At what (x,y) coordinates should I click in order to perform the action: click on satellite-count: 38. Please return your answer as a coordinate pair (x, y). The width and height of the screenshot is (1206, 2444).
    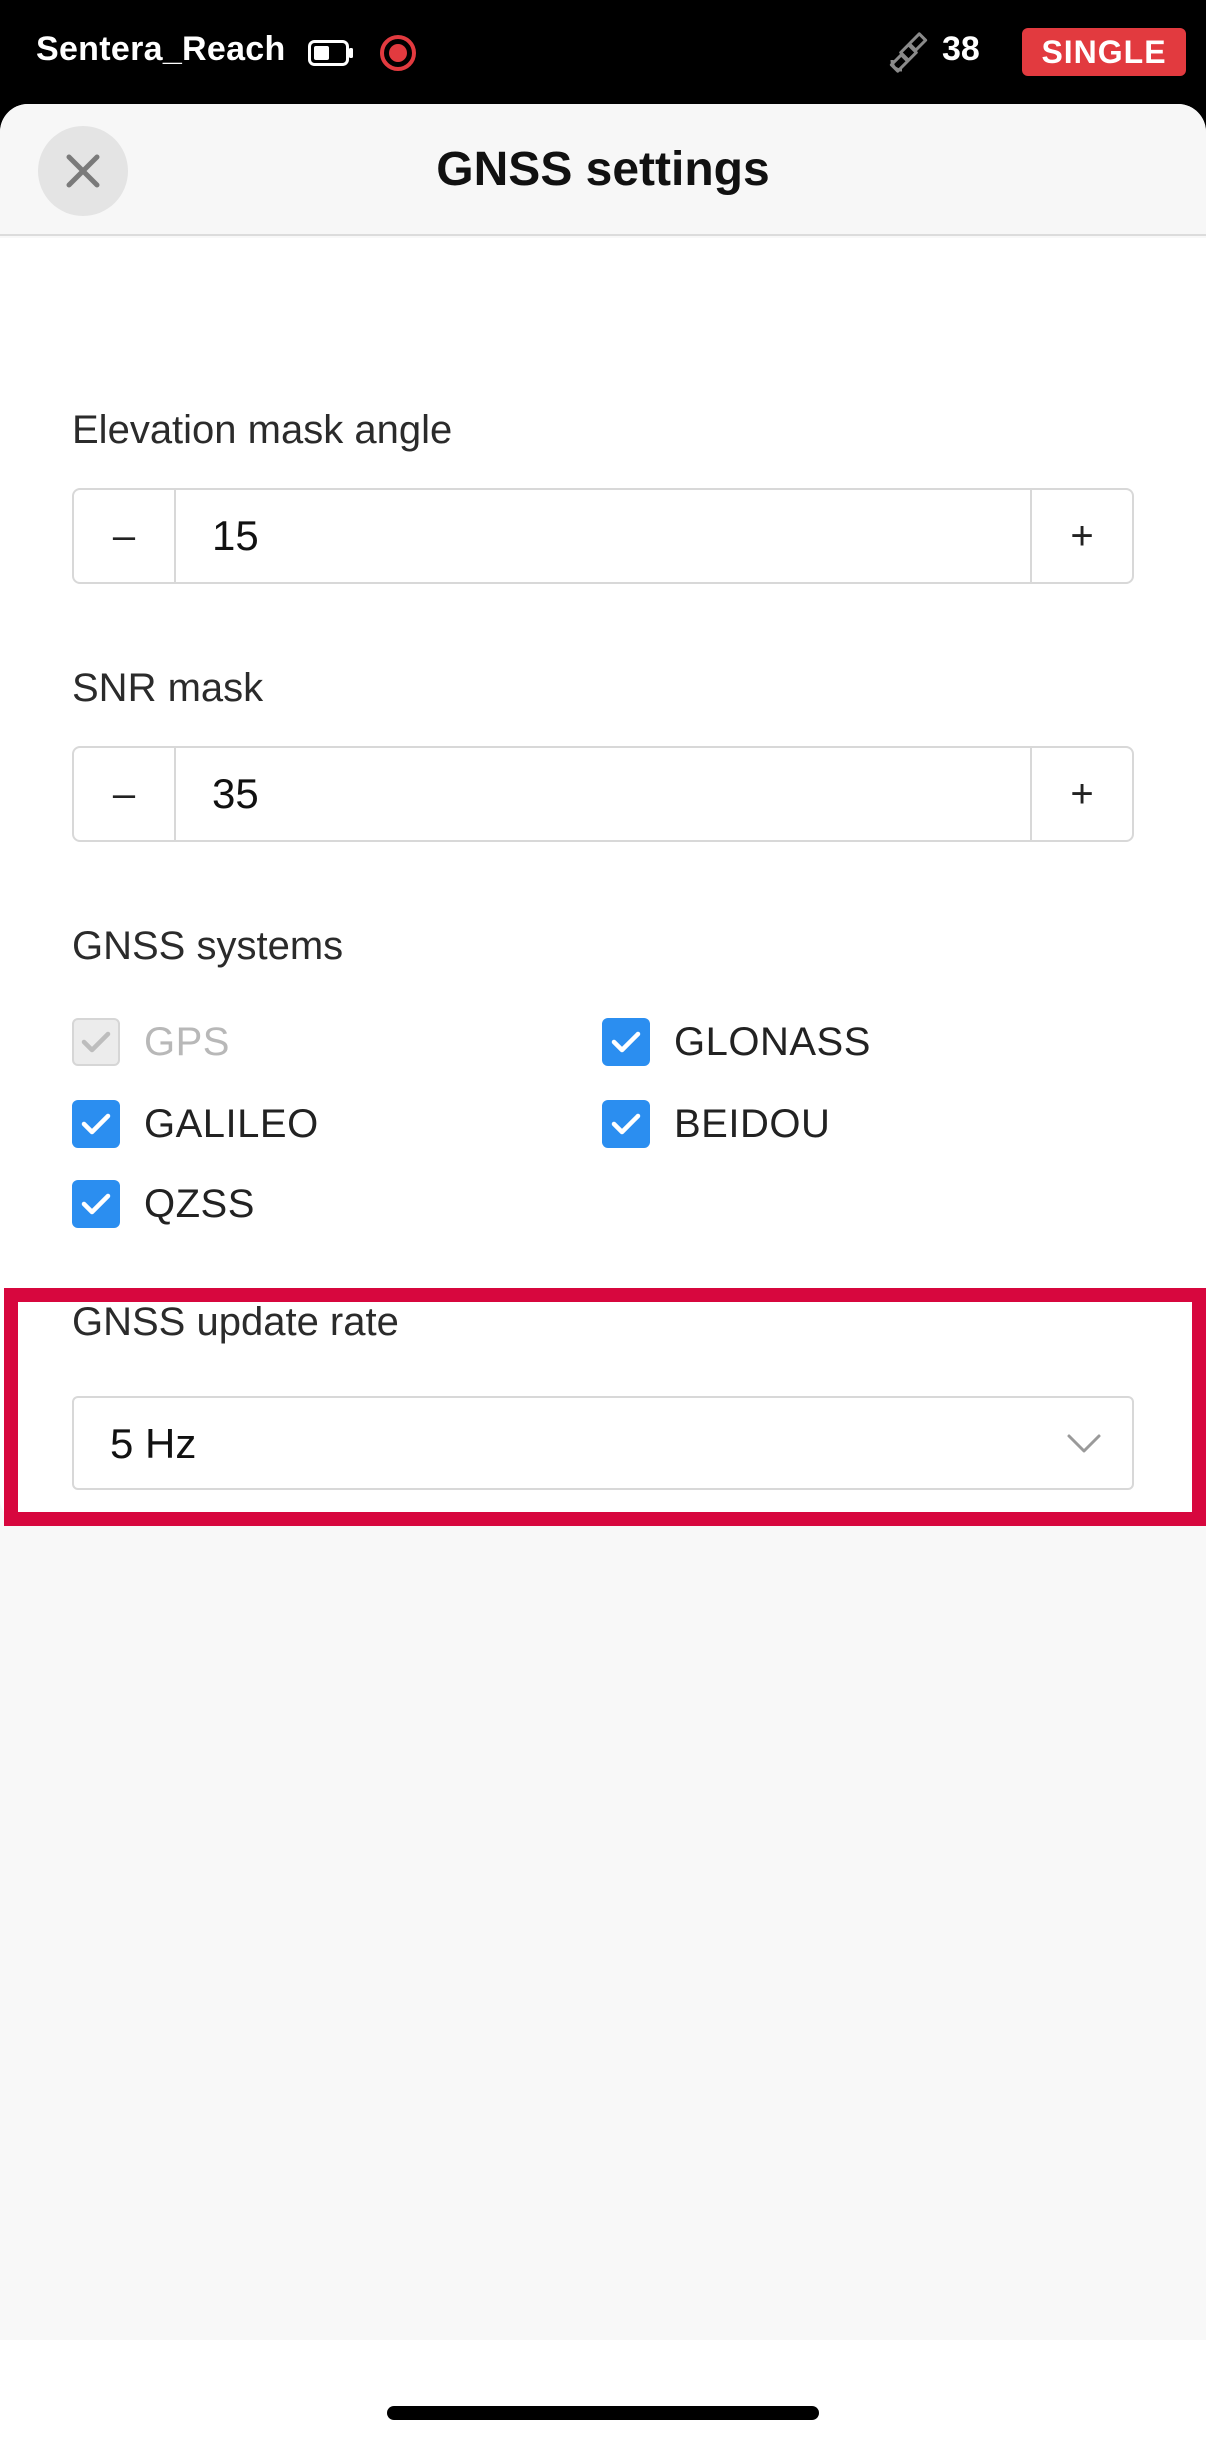
    Looking at the image, I should click on (961, 49).